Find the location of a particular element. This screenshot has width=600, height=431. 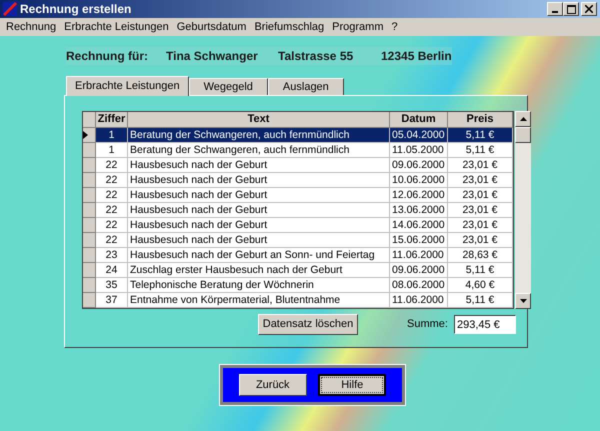

customer-city: 12345 Berlin is located at coordinates (416, 56).